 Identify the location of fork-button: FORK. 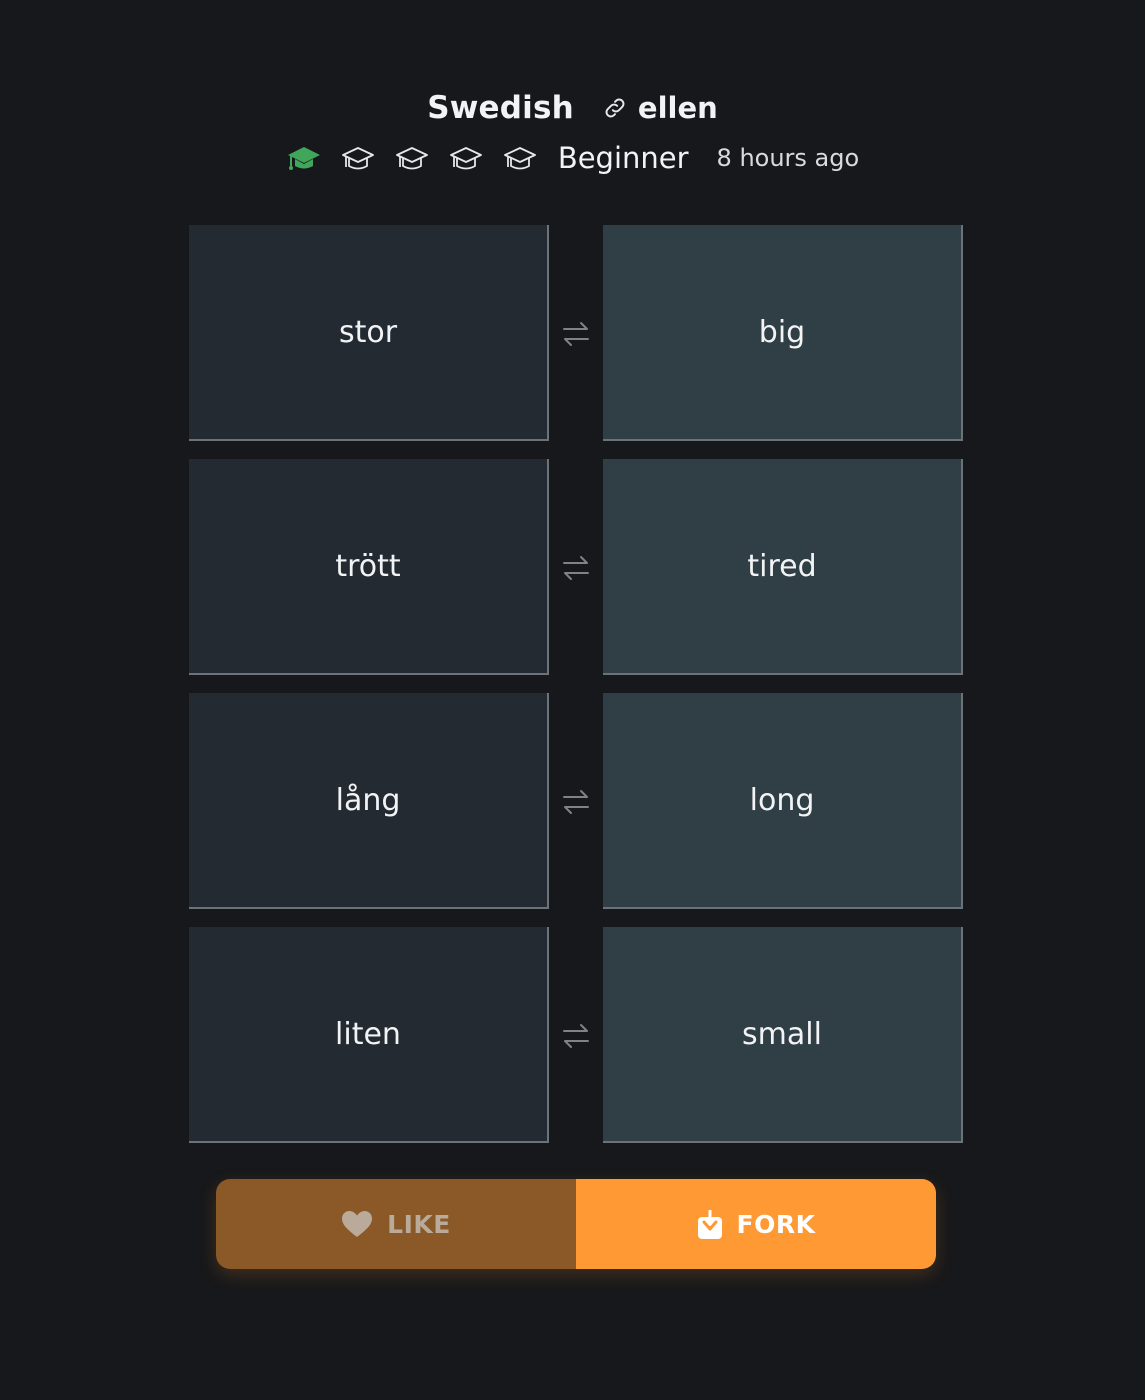
(756, 1224).